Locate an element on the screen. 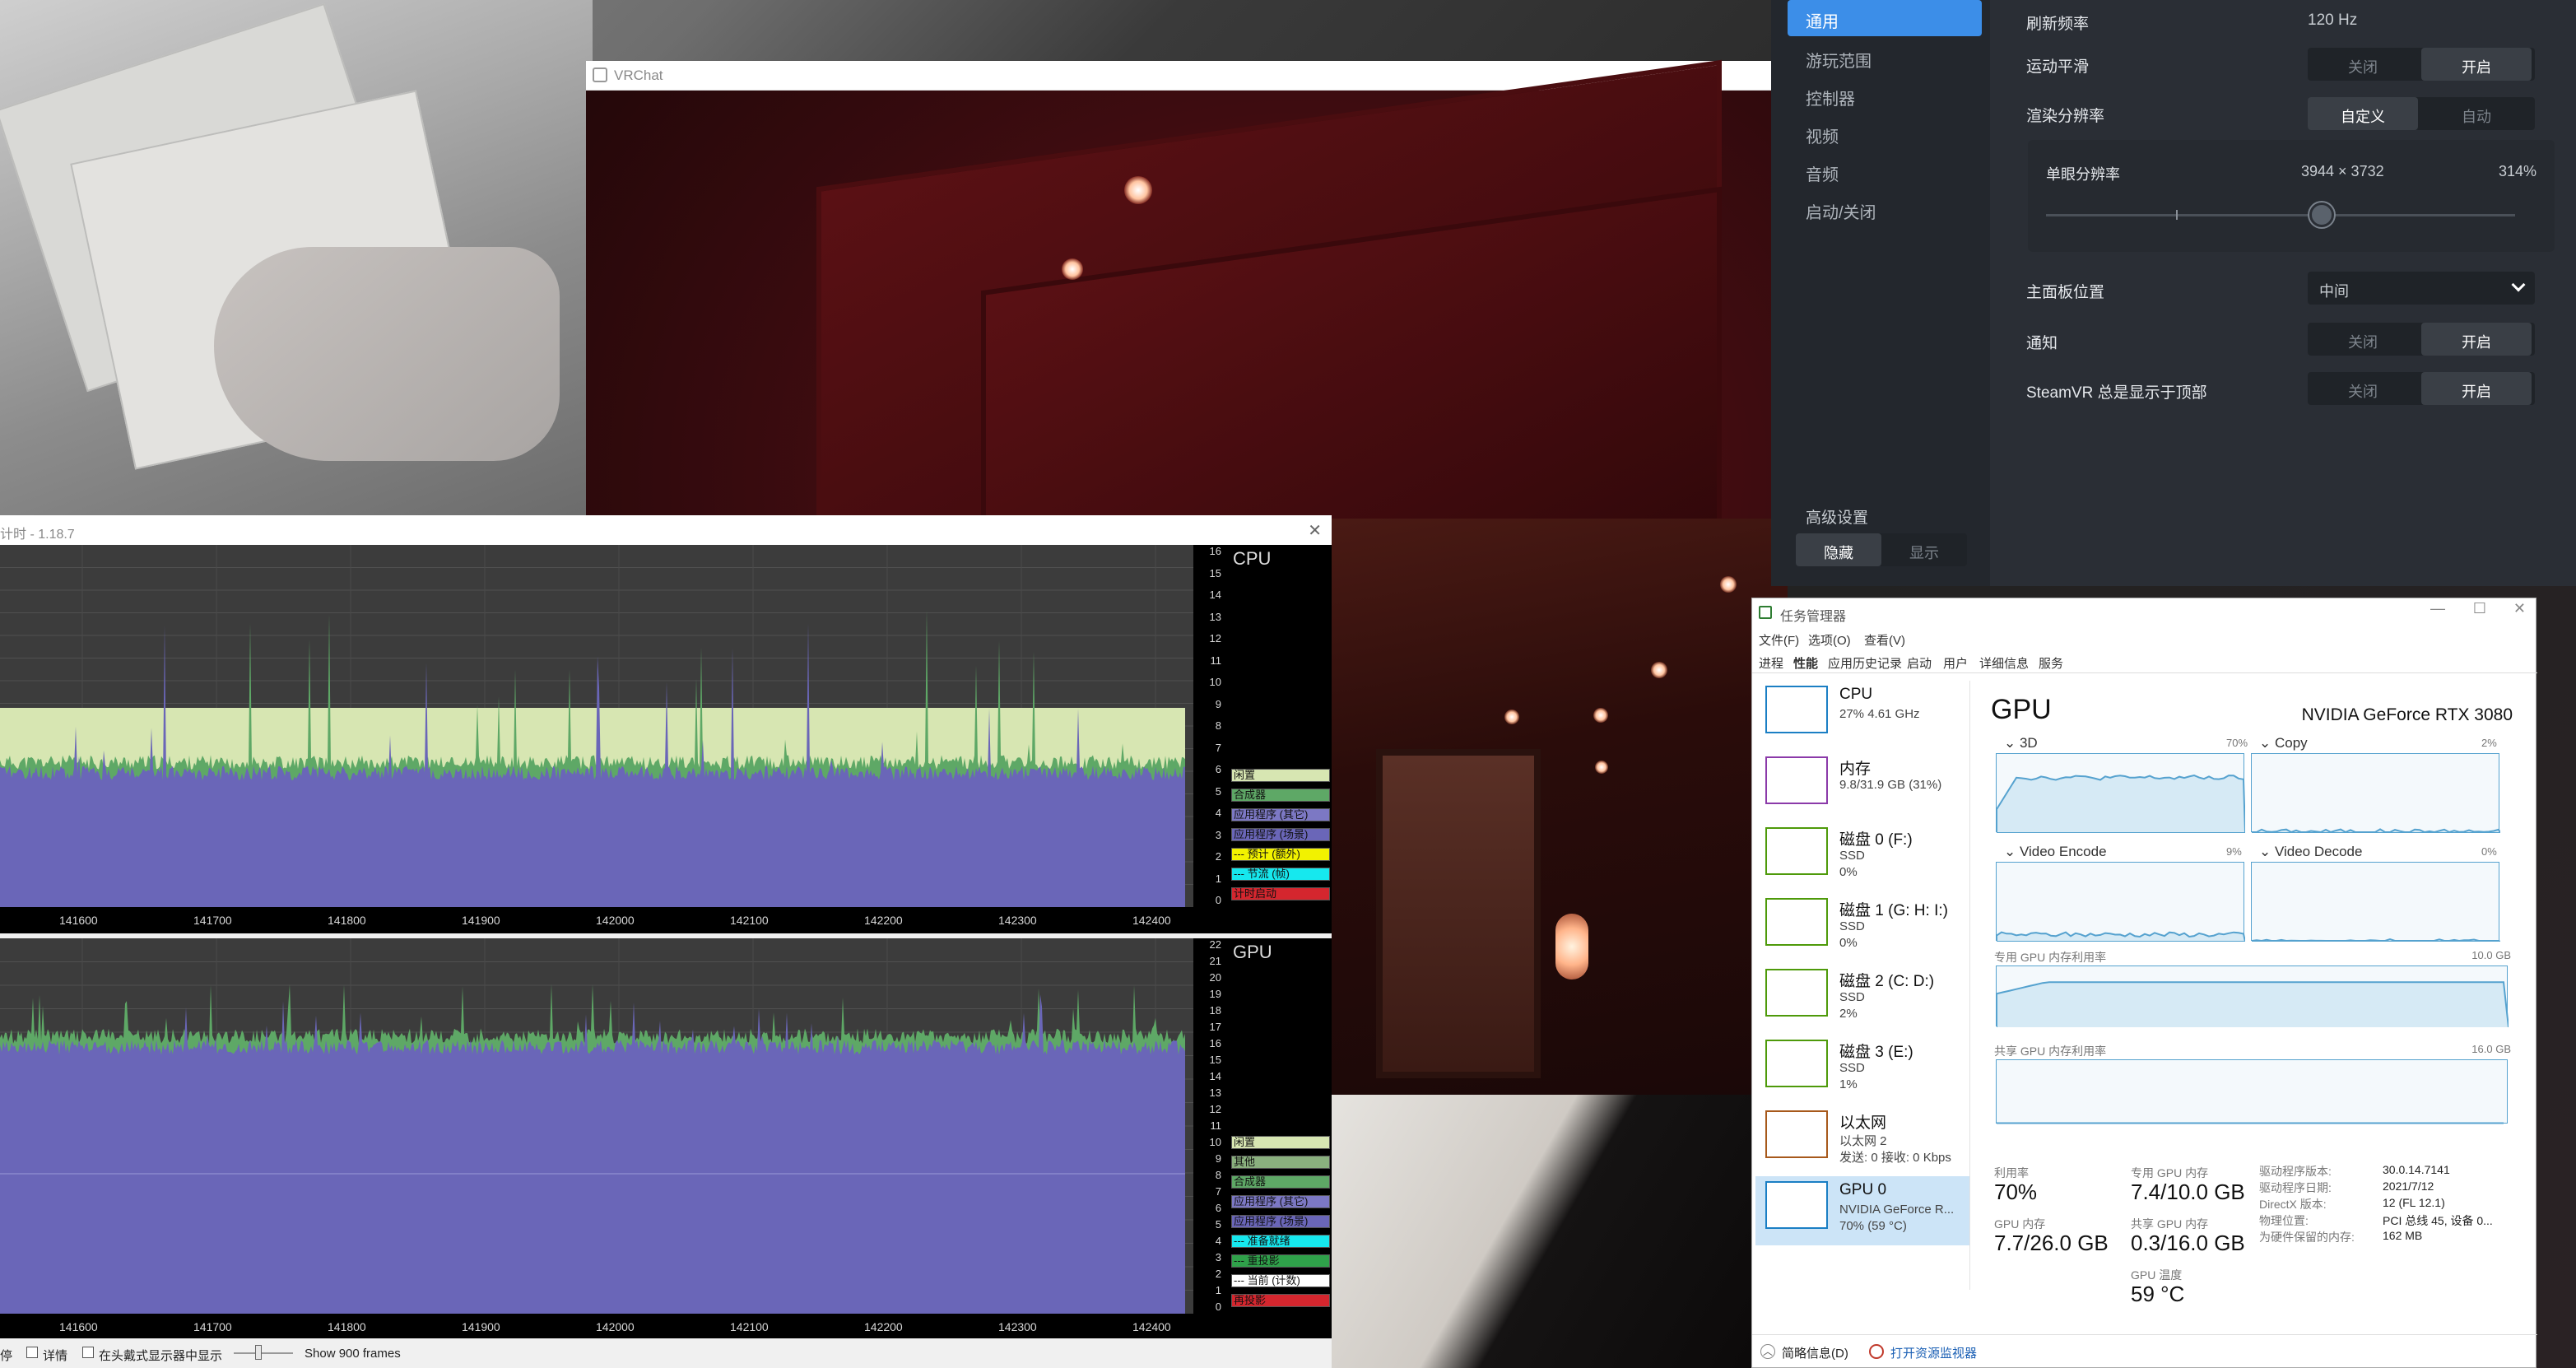 This screenshot has width=2576, height=1368. frame-timing-footer: 停 详情 在头戴式显示器中显示 Show 900 frames is located at coordinates (666, 1353).